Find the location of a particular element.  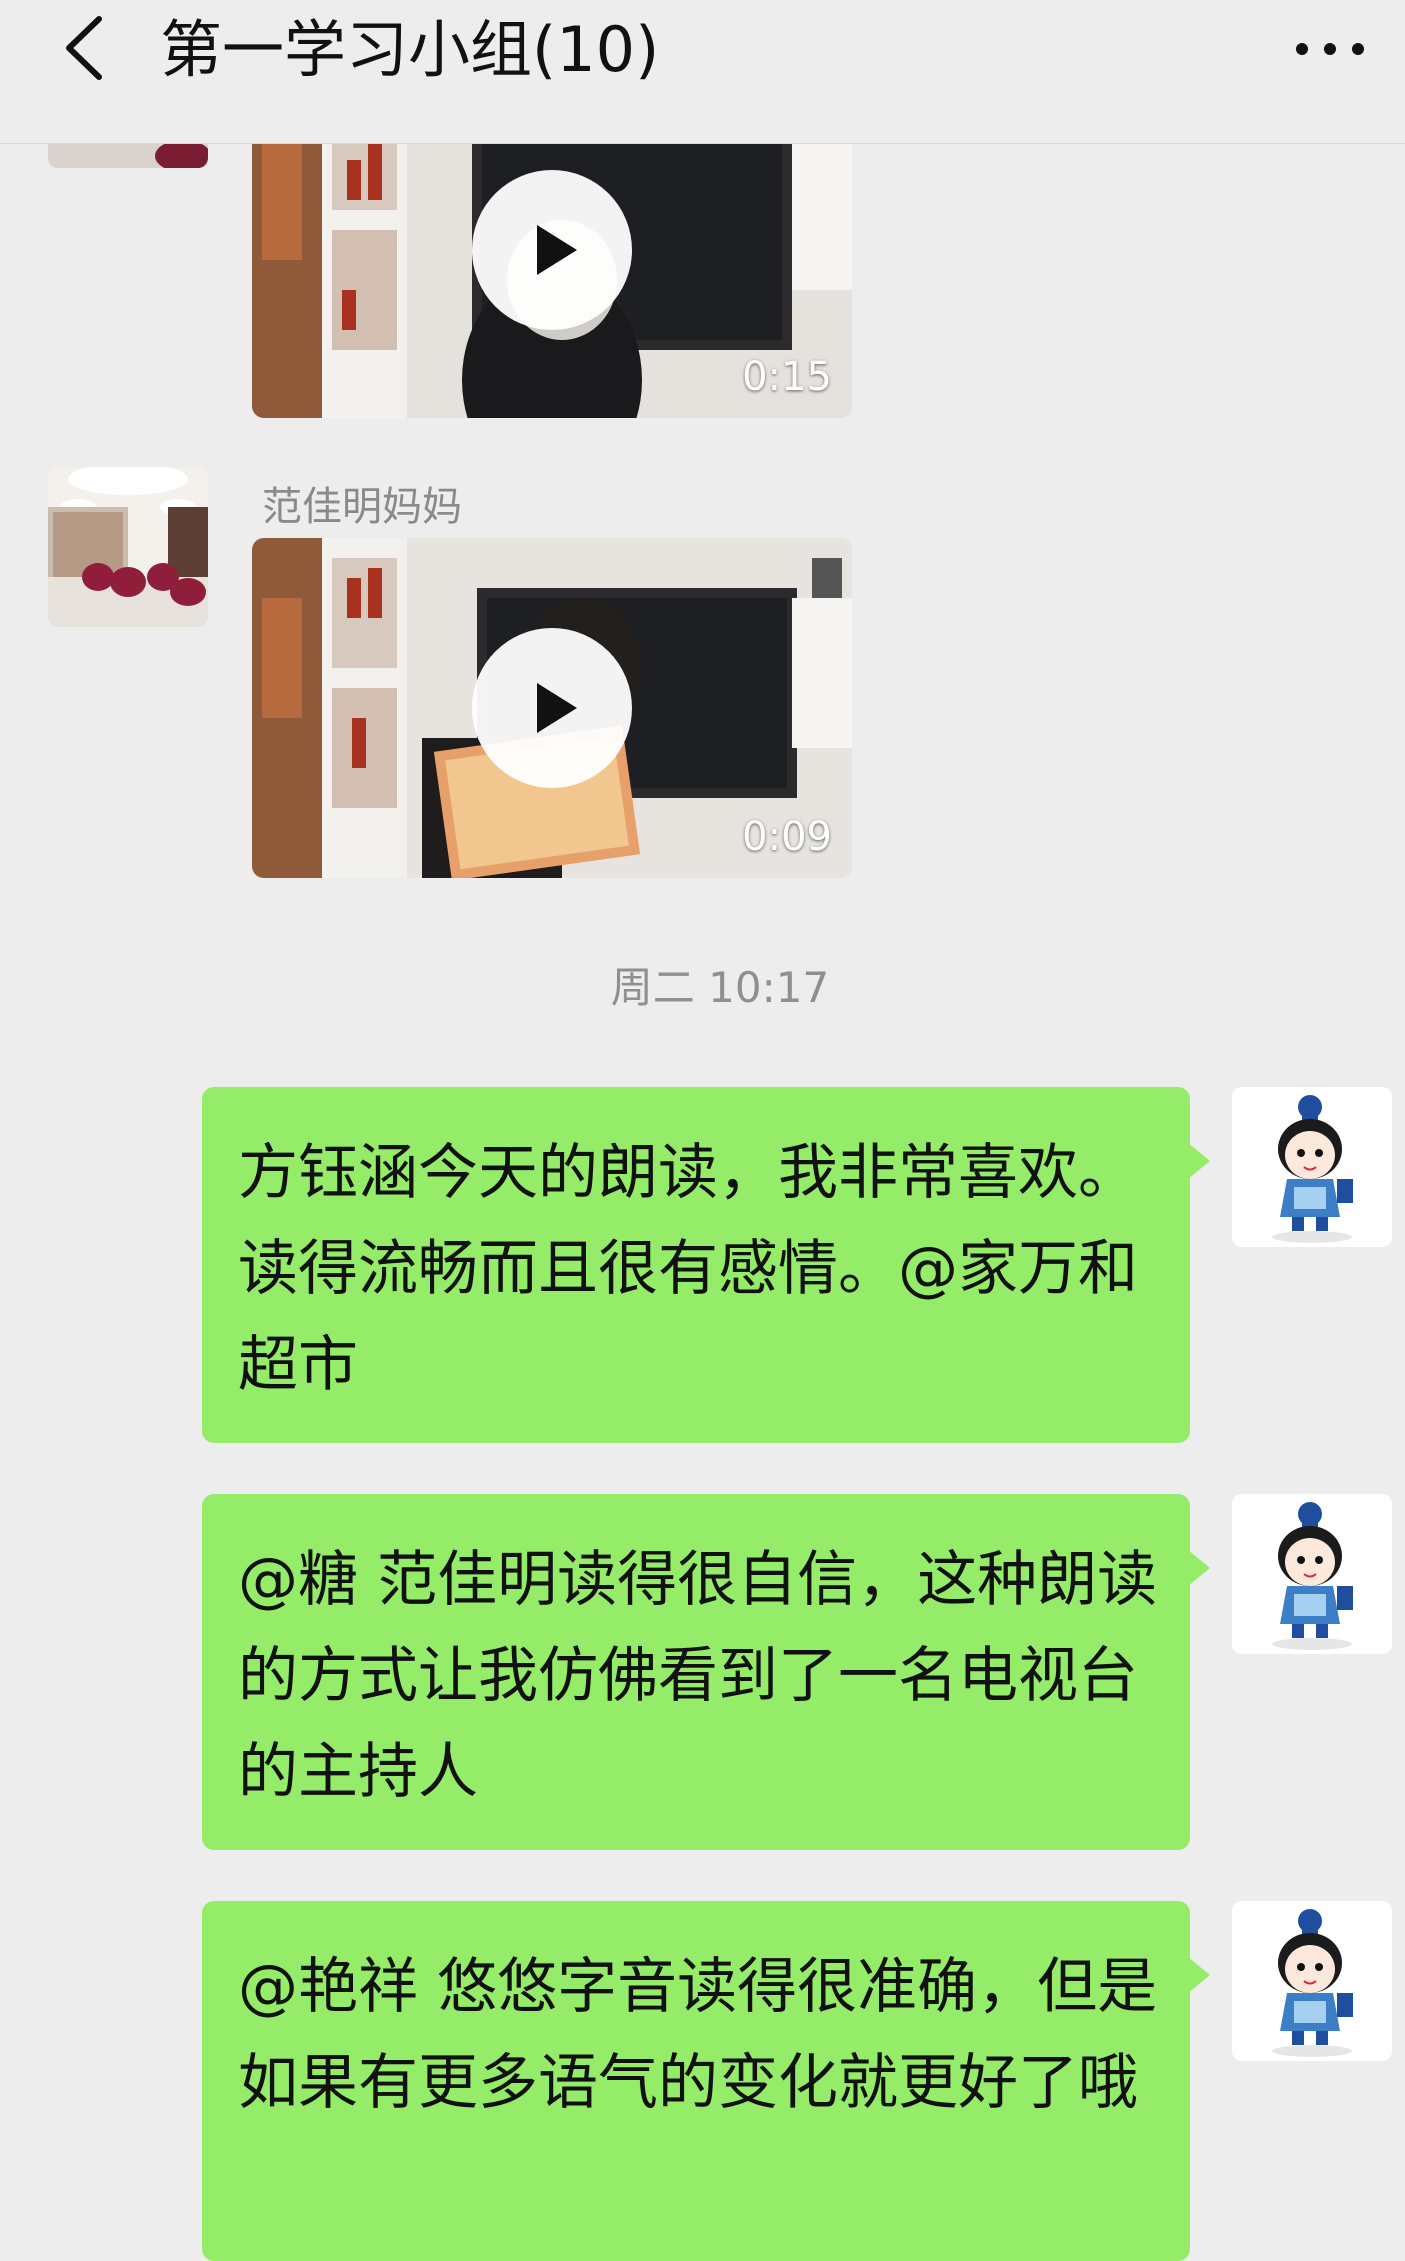

text-message-bubble: 方钰涵今天的朗读，我非常喜欢。读得流畅而且很有感情。@家万和超市 is located at coordinates (706, 1265).